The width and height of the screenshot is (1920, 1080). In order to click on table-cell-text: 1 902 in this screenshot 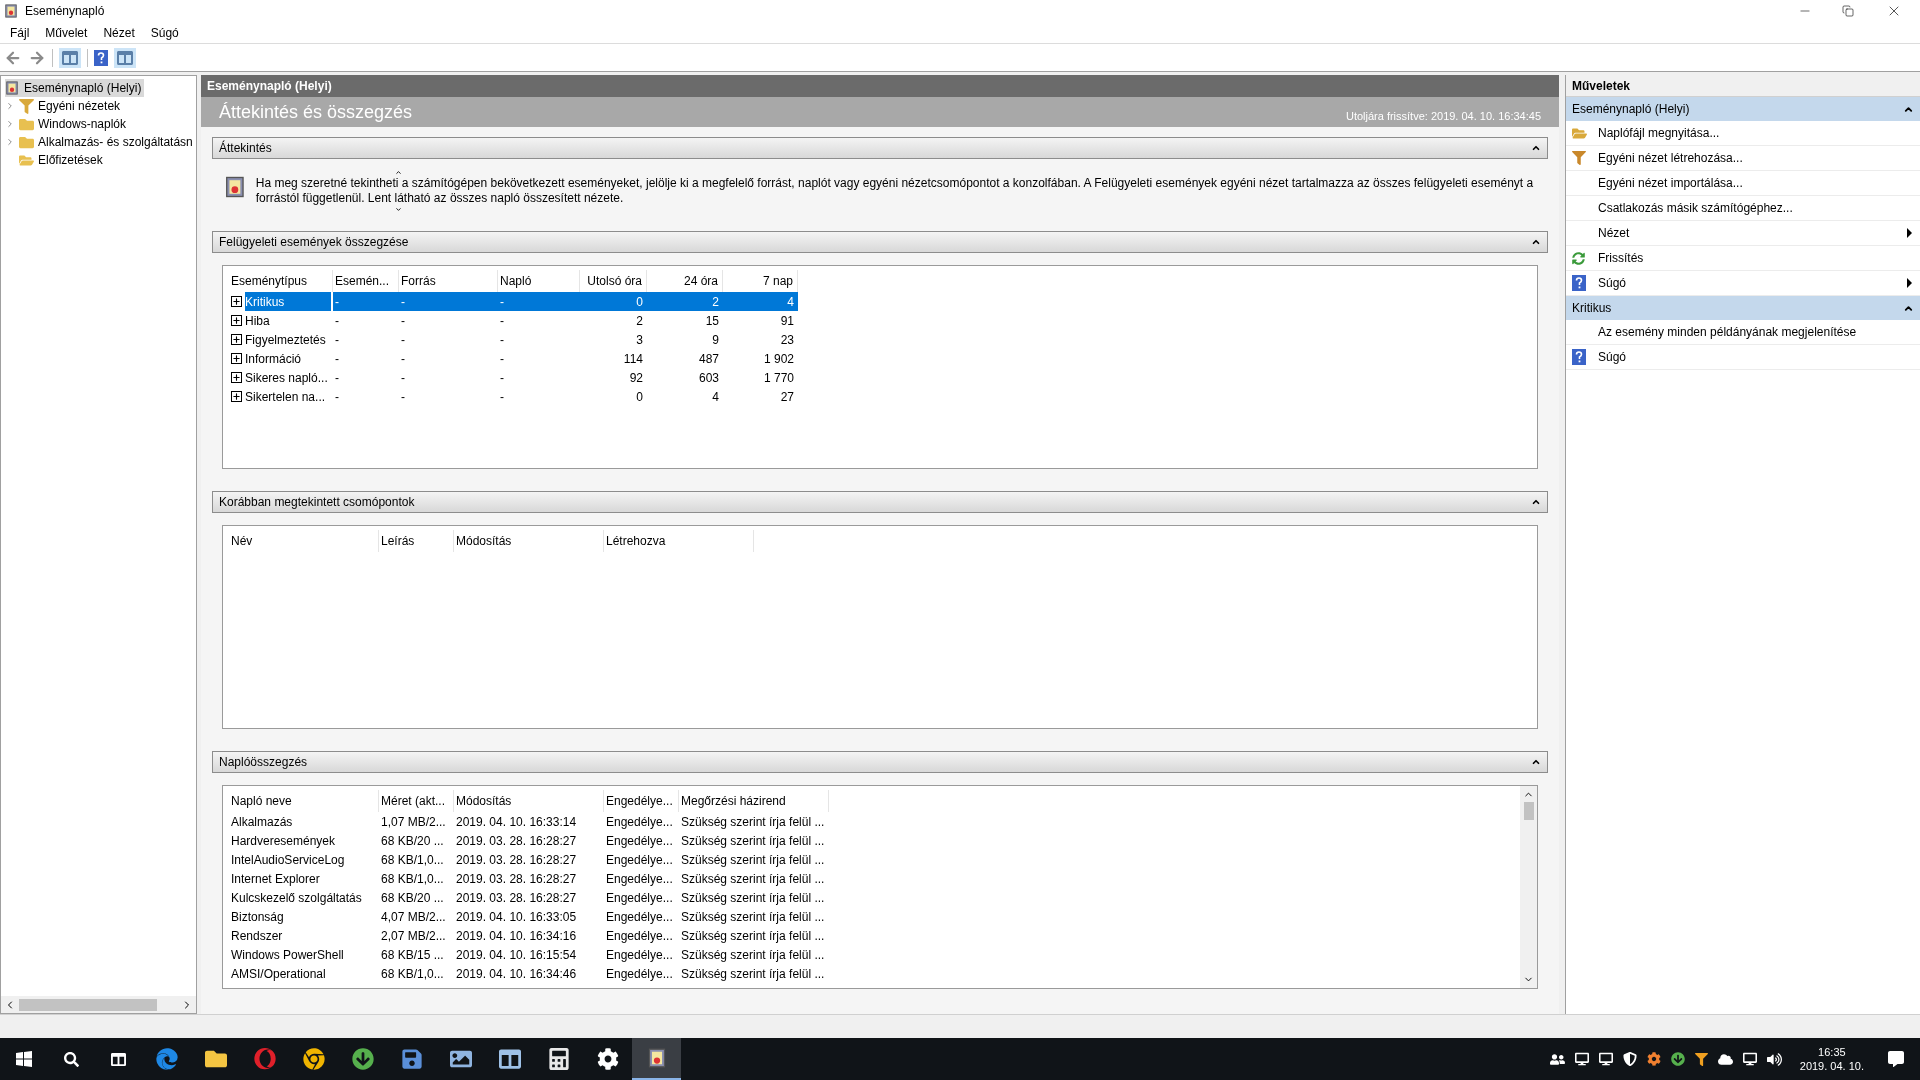, I will do `click(778, 359)`.